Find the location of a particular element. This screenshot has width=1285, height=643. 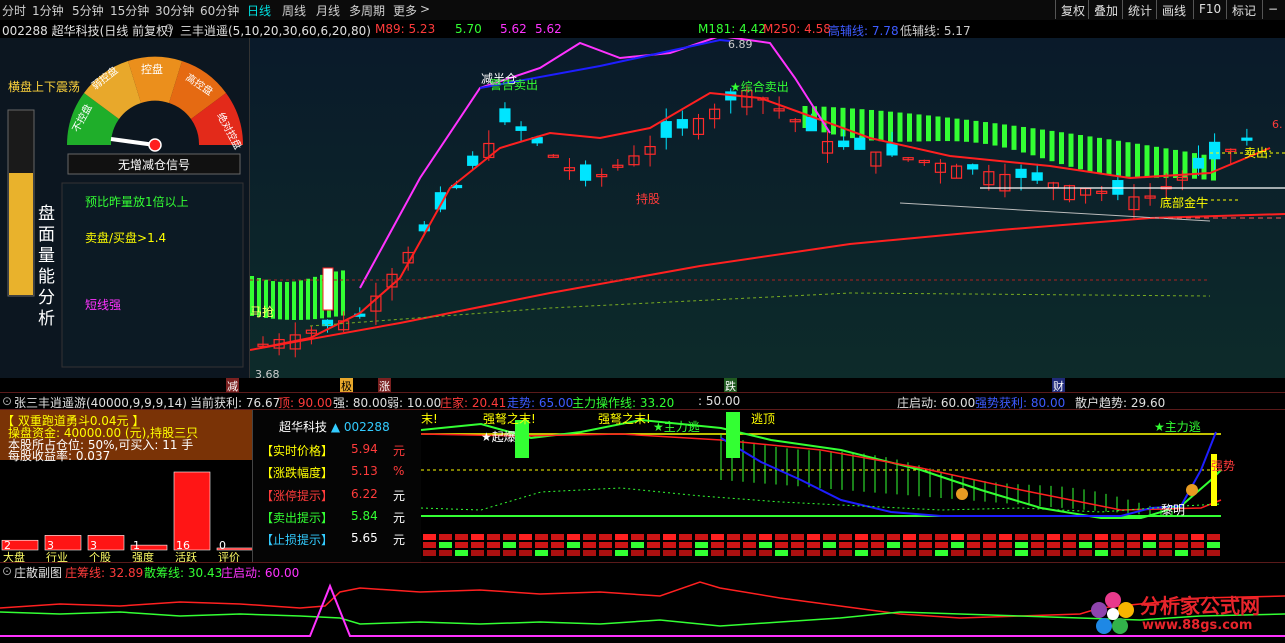

score-bar-label-0: 大盘 is located at coordinates (14, 556).